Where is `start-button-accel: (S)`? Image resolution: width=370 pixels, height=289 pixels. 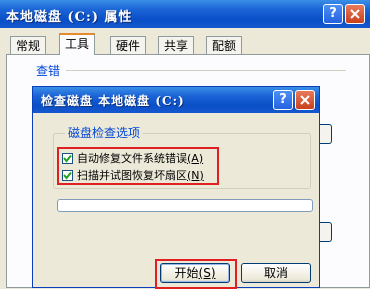
start-button-accel: (S) is located at coordinates (207, 273).